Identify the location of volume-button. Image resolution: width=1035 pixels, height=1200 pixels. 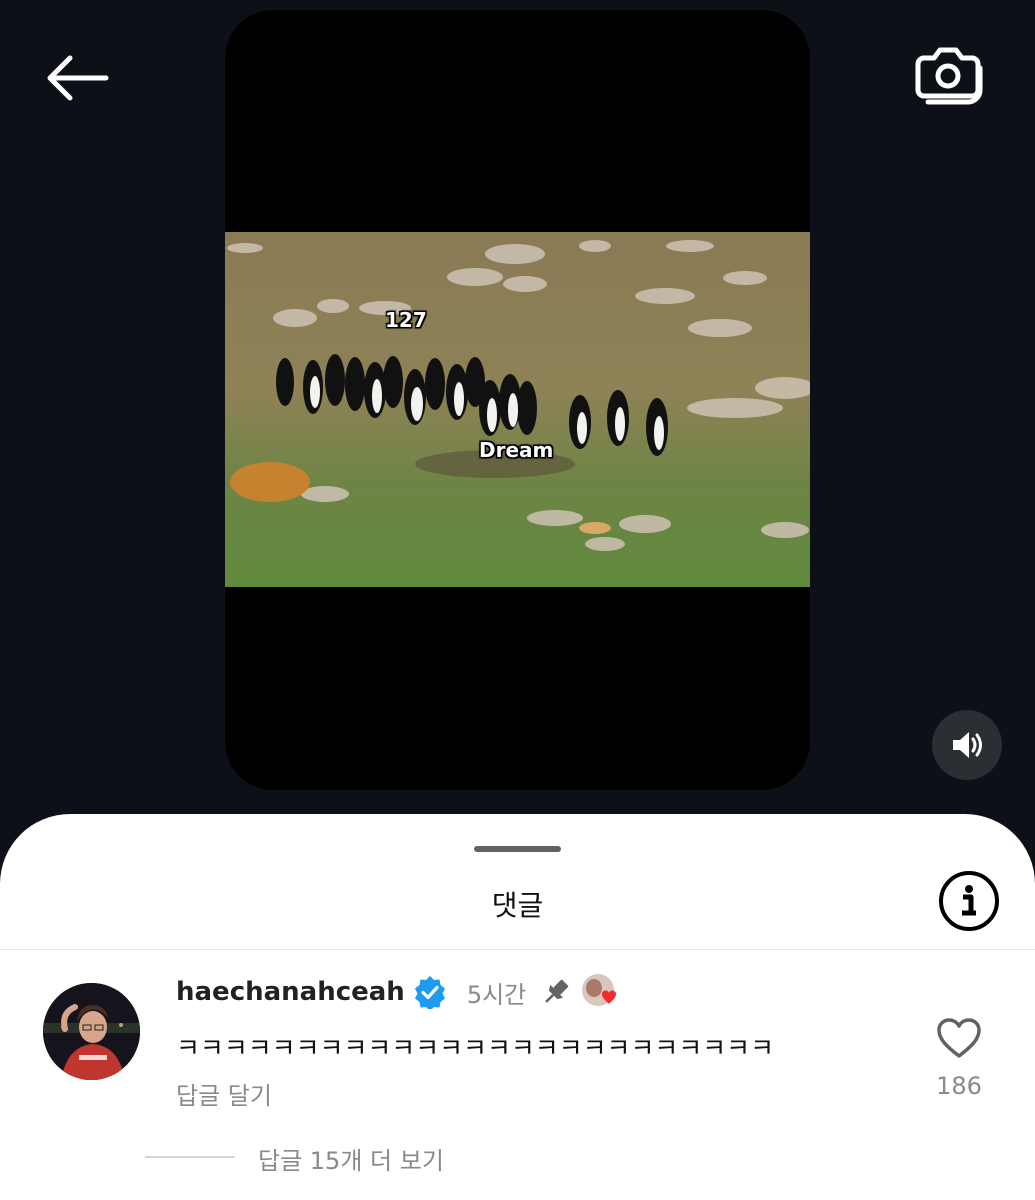
(967, 745).